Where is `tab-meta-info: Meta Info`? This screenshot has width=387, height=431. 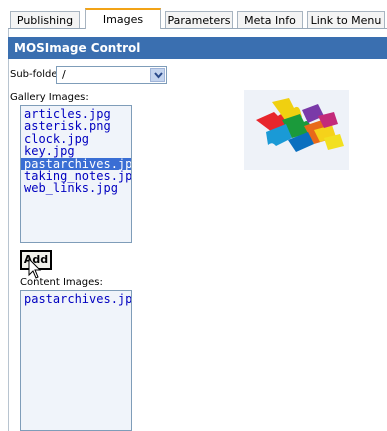
tab-meta-info: Meta Info is located at coordinates (270, 19).